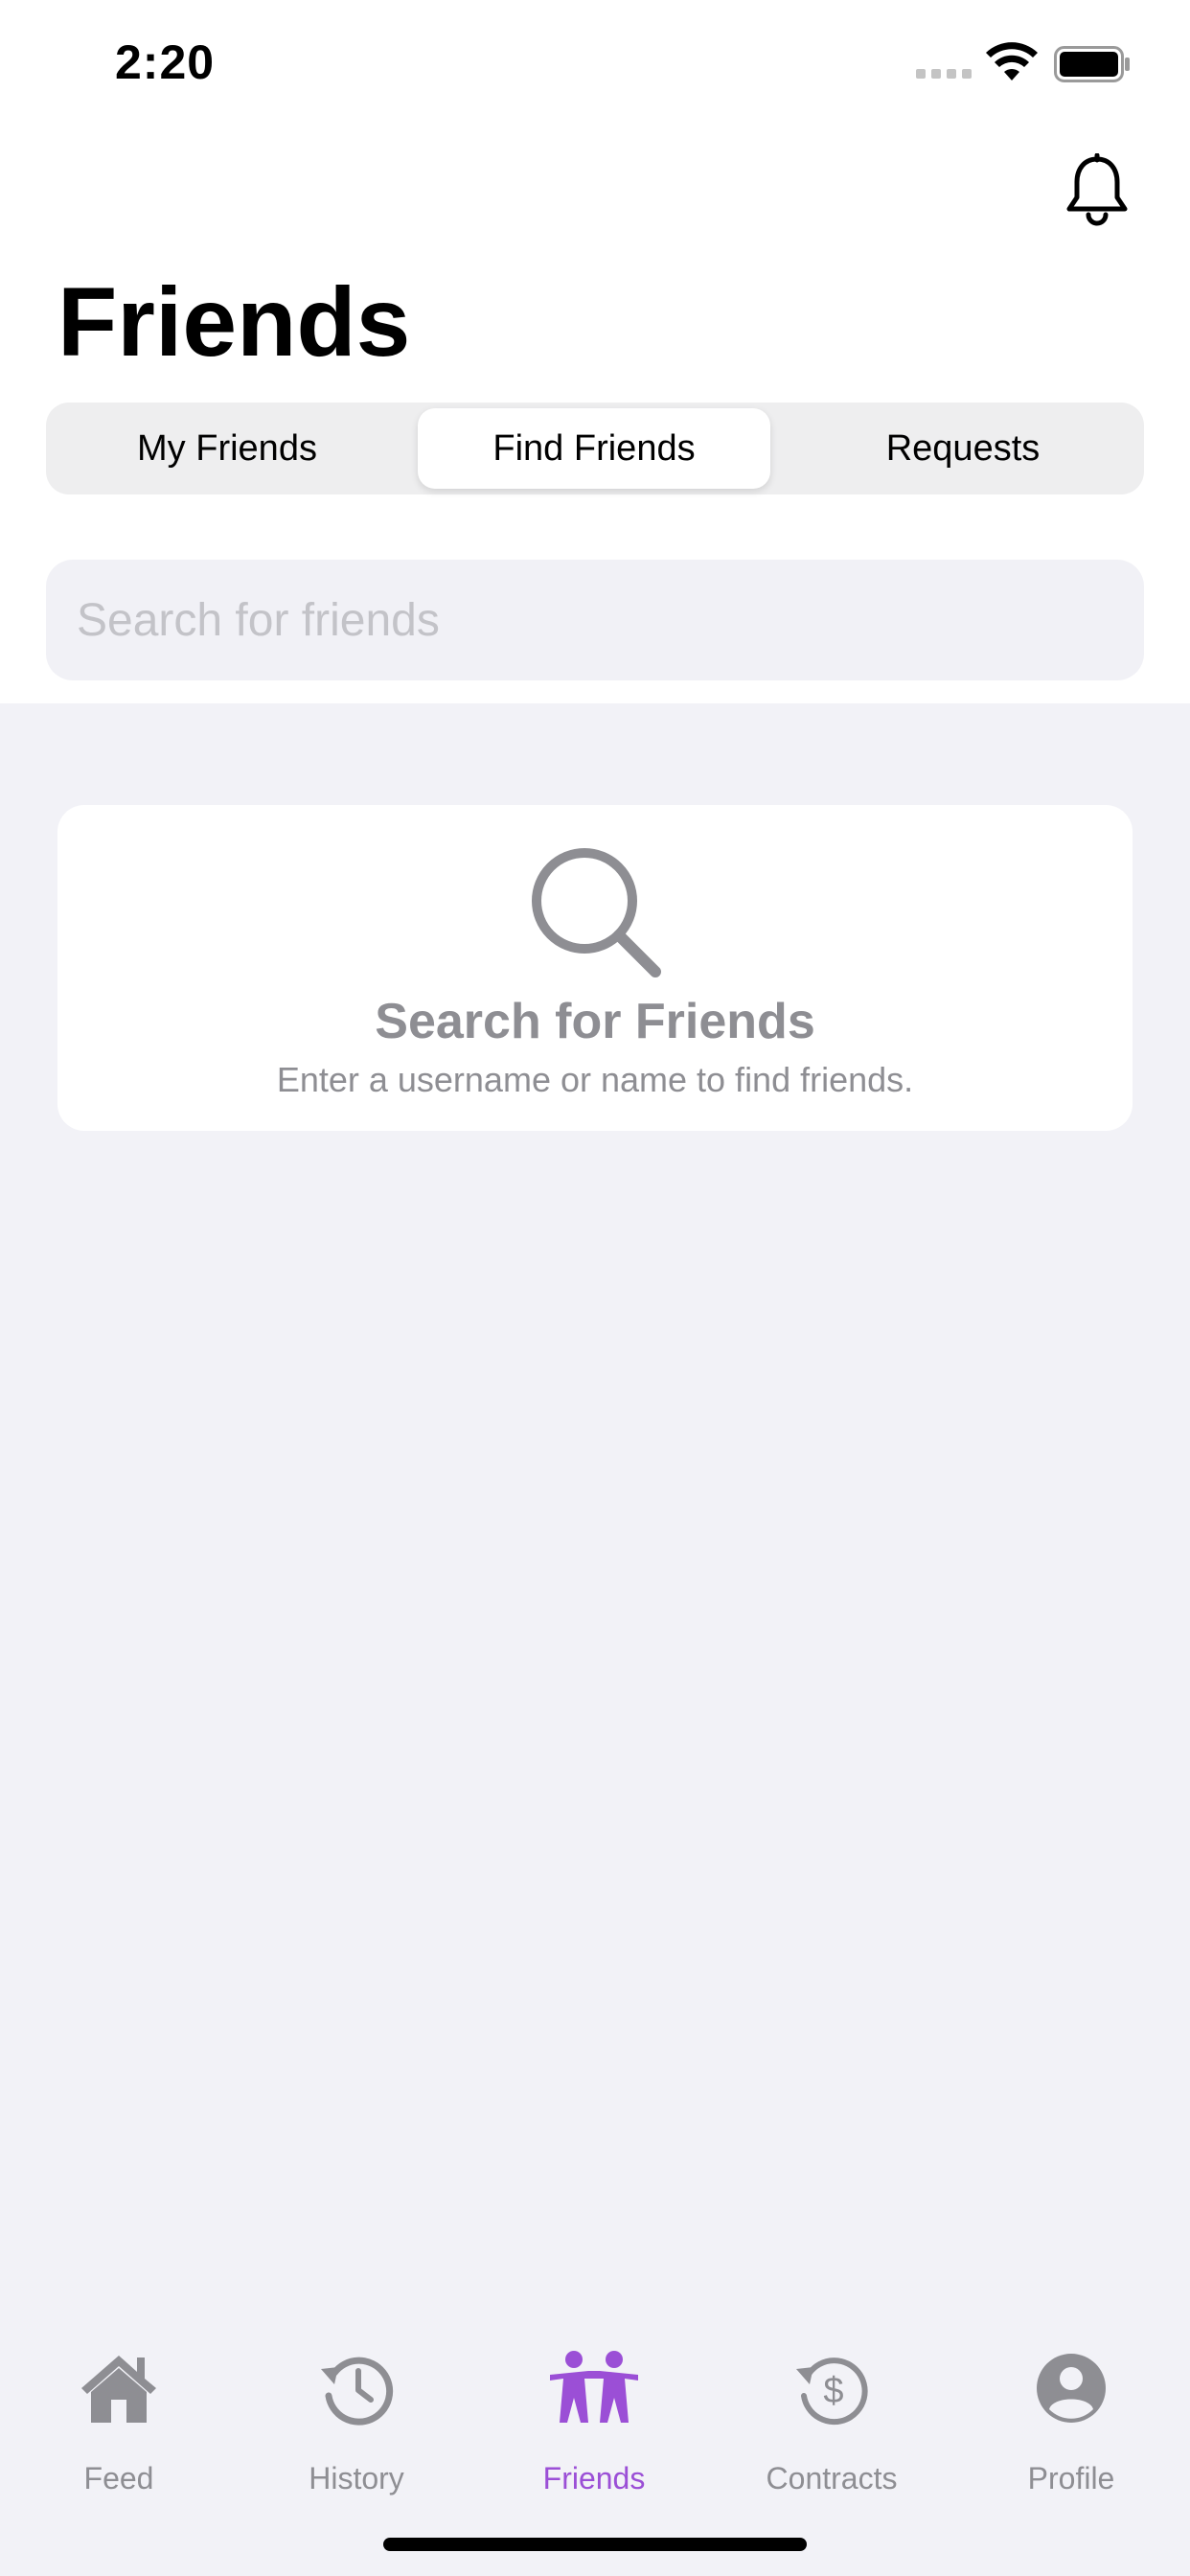 The width and height of the screenshot is (1190, 2576). What do you see at coordinates (1012, 61) in the screenshot?
I see `wifi-icon` at bounding box center [1012, 61].